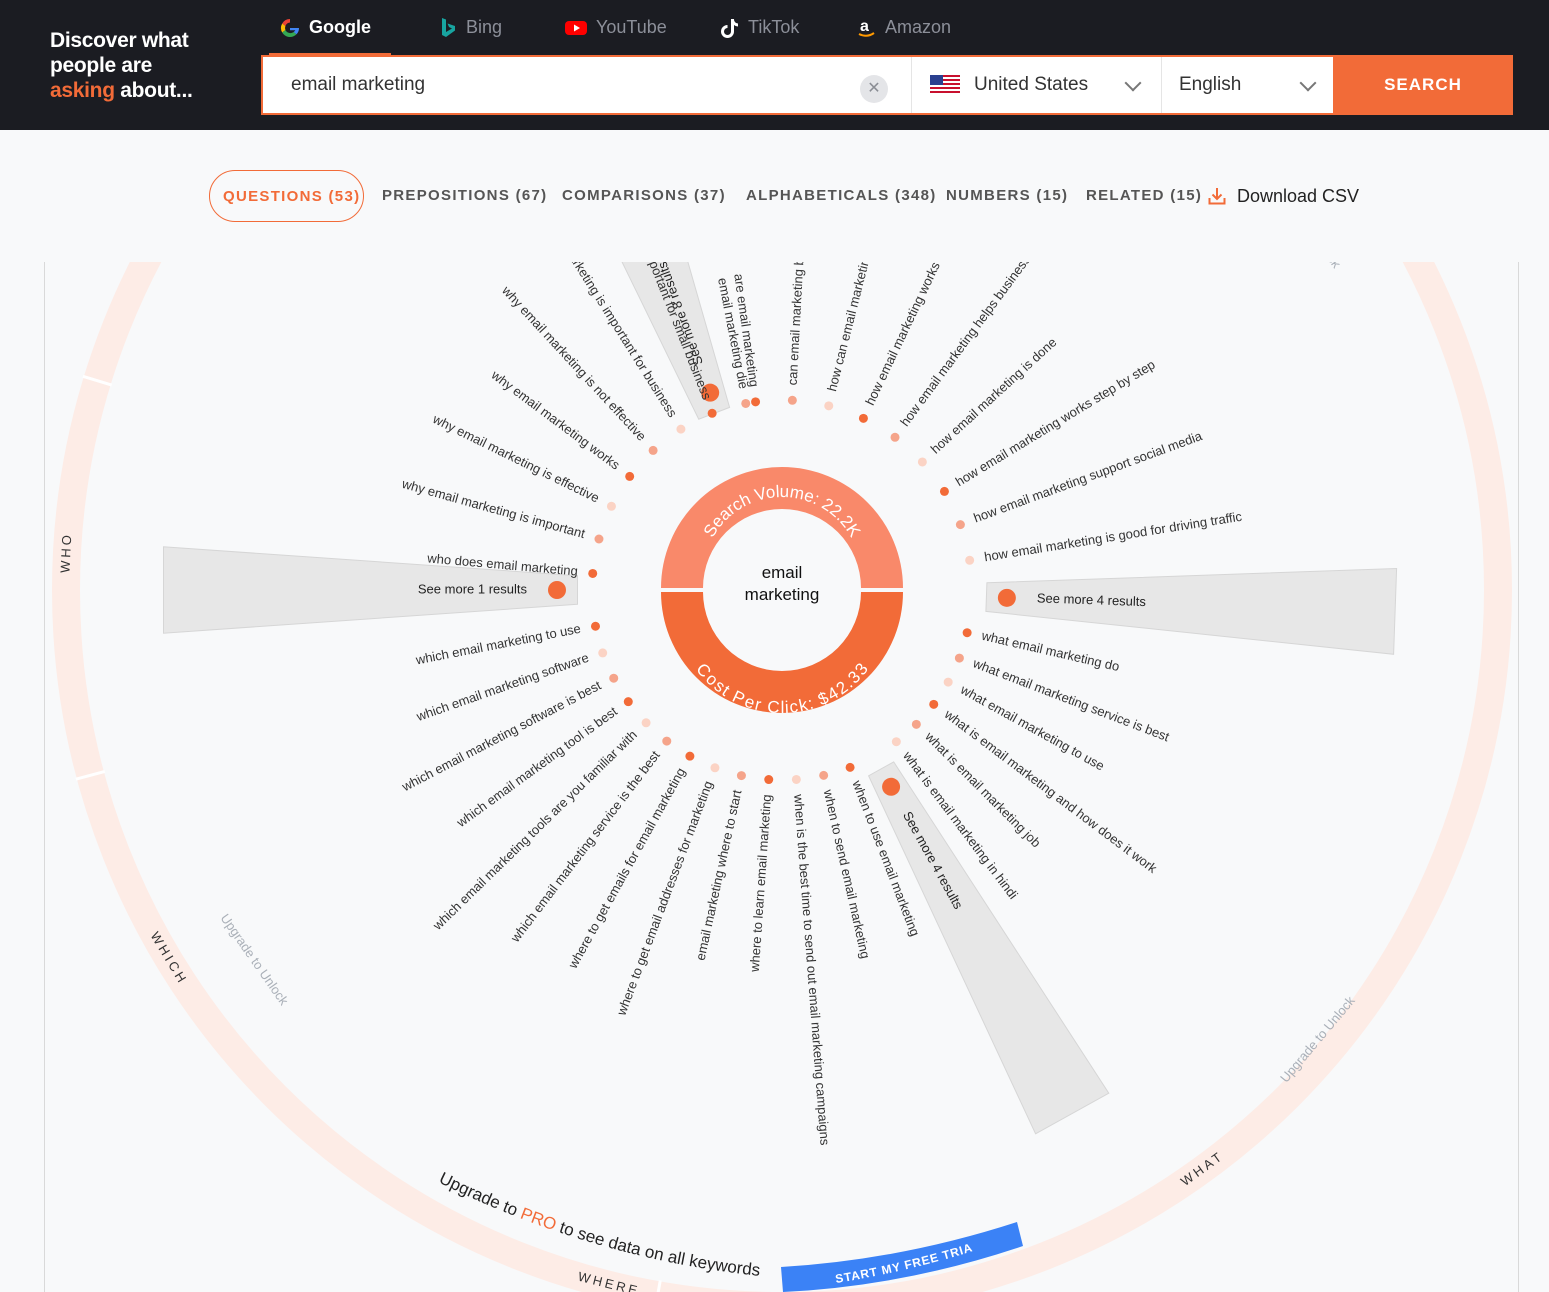  I want to click on question-spoke: can email marketing be, so click(796, 318).